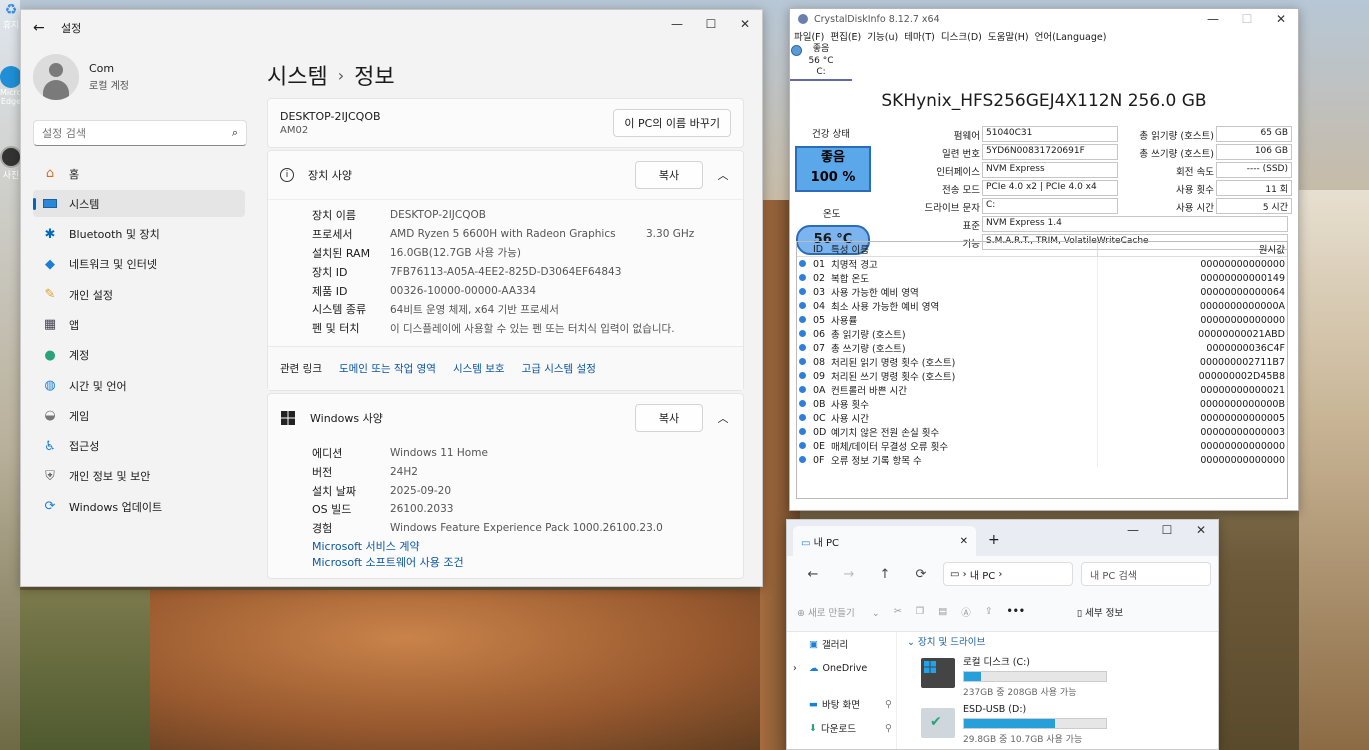 The image size is (1369, 750). I want to click on link-system-protection: 시스템 보호, so click(479, 368).